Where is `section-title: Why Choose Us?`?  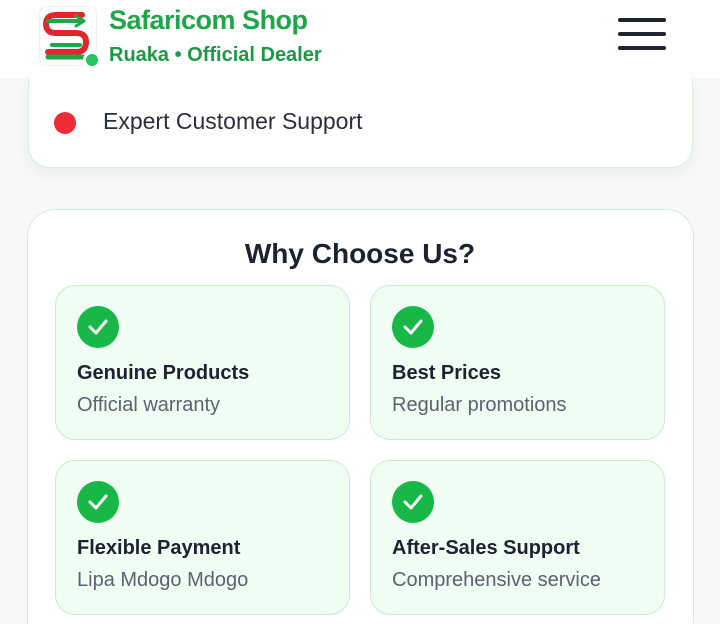
section-title: Why Choose Us? is located at coordinates (360, 253).